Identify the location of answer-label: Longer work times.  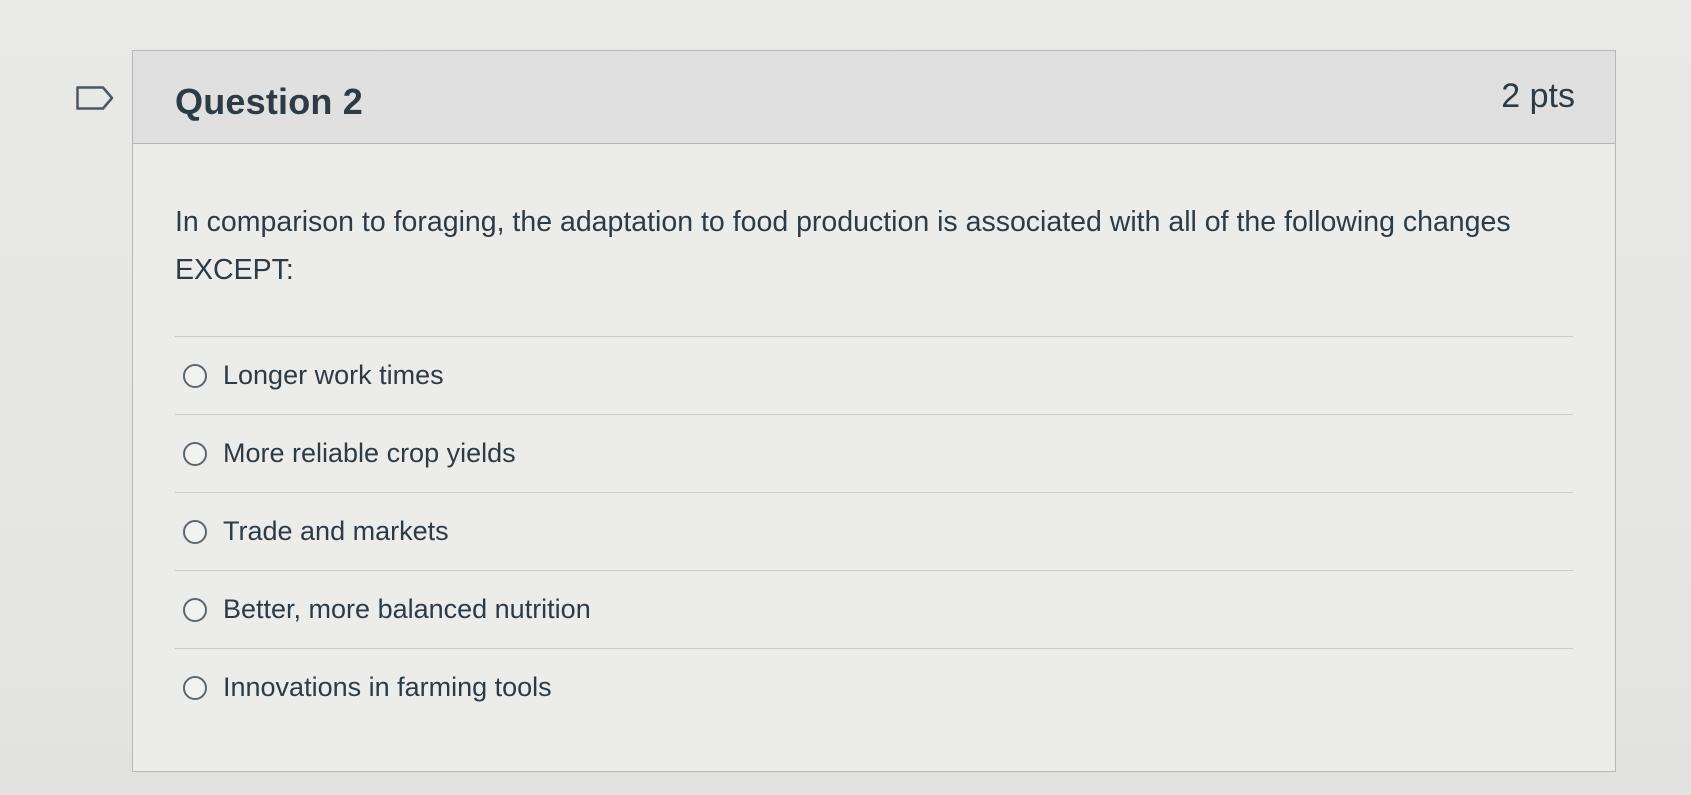
(333, 375).